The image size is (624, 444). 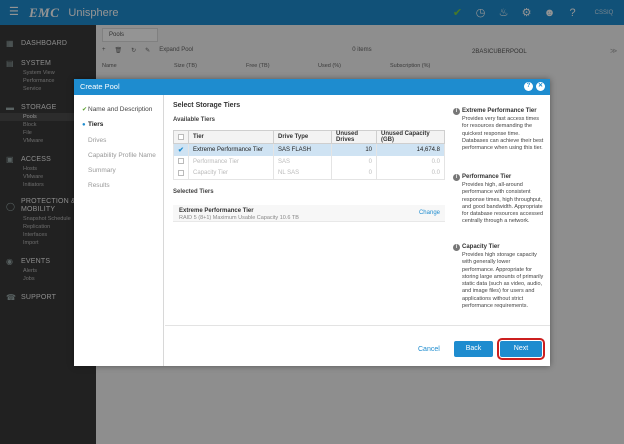 What do you see at coordinates (207, 105) in the screenshot?
I see `section-heading: Select Storage Tiers` at bounding box center [207, 105].